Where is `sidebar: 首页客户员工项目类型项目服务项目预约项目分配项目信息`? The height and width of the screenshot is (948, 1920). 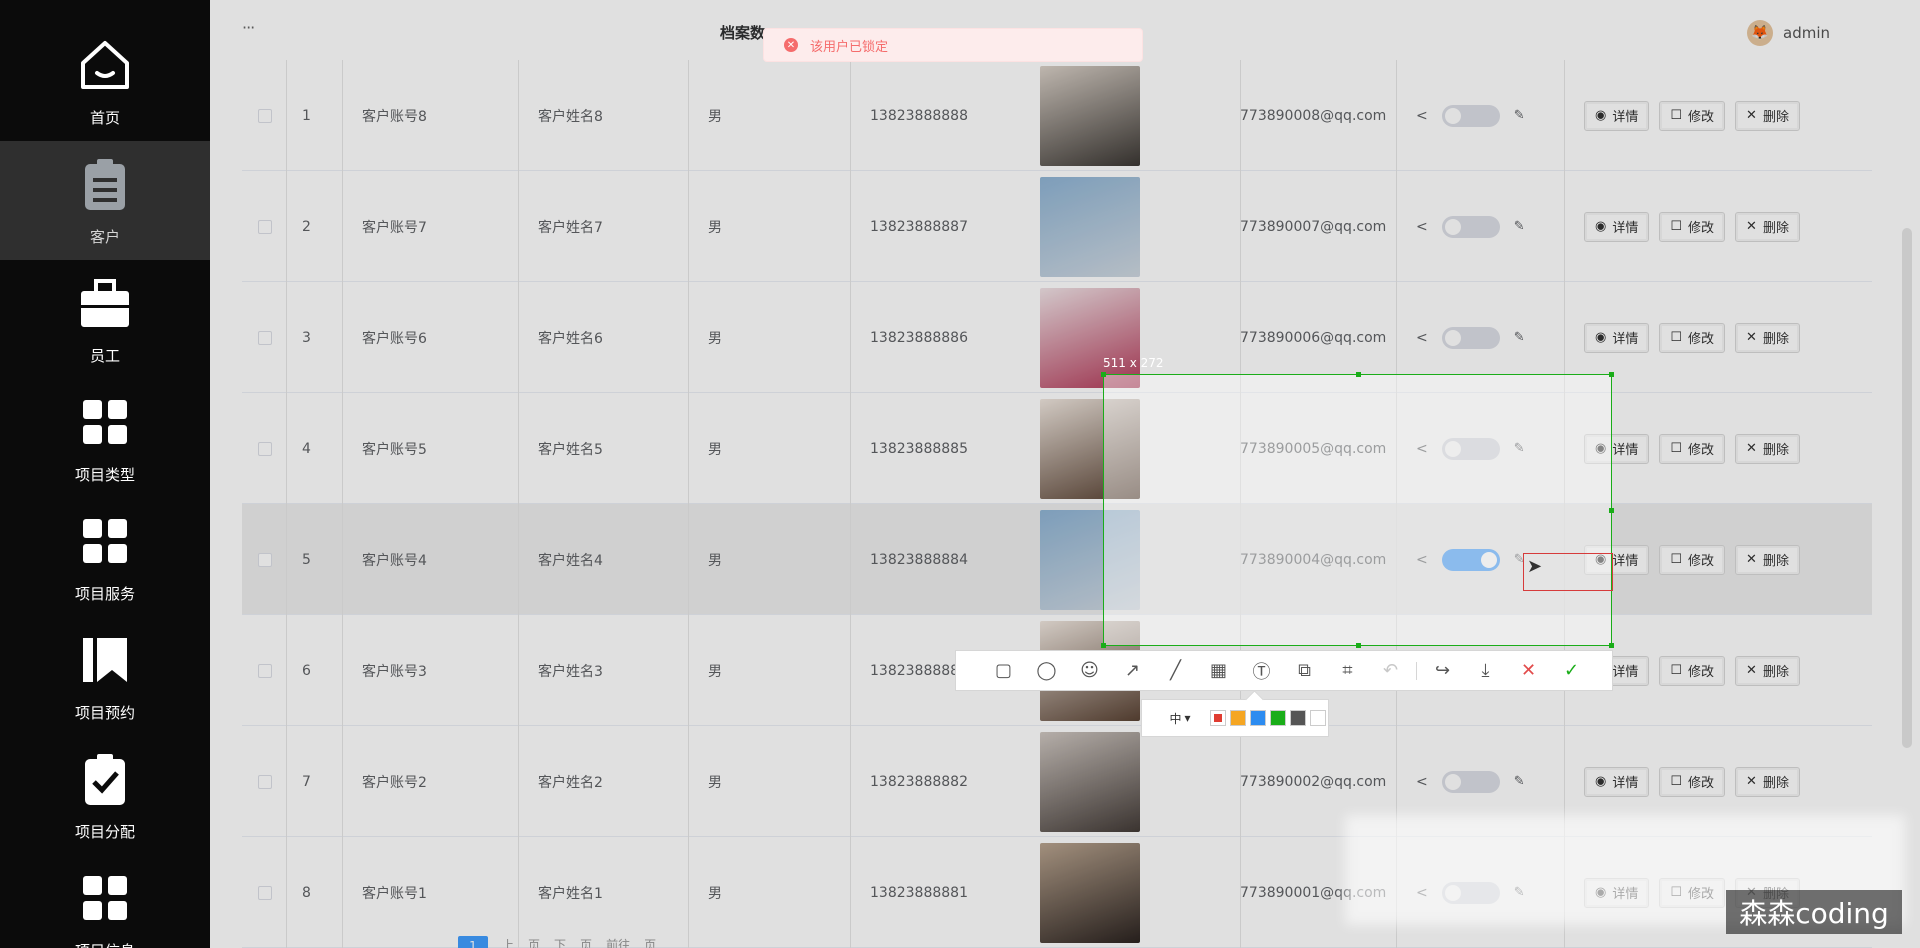
sidebar: 首页客户员工项目类型项目服务项目预约项目分配项目信息 is located at coordinates (105, 474).